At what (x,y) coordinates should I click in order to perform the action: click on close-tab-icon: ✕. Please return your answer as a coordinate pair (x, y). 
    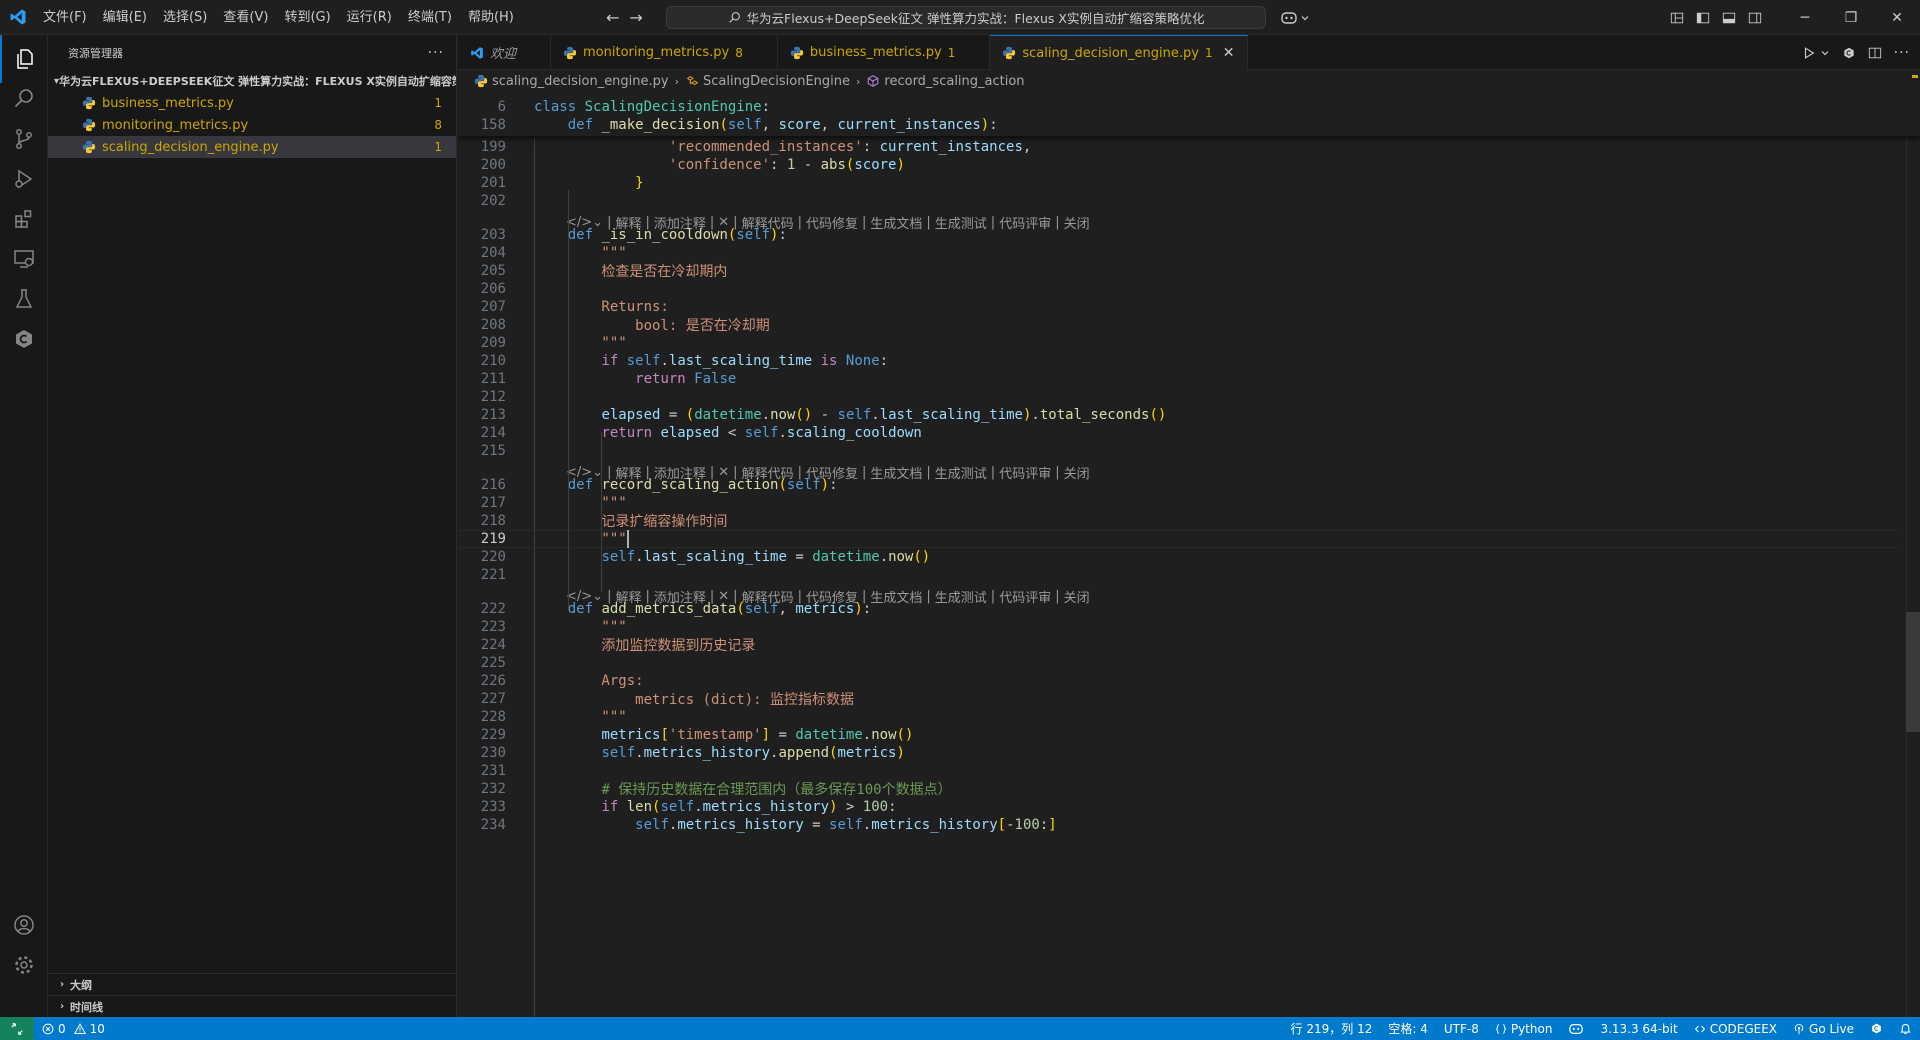
    Looking at the image, I should click on (1229, 53).